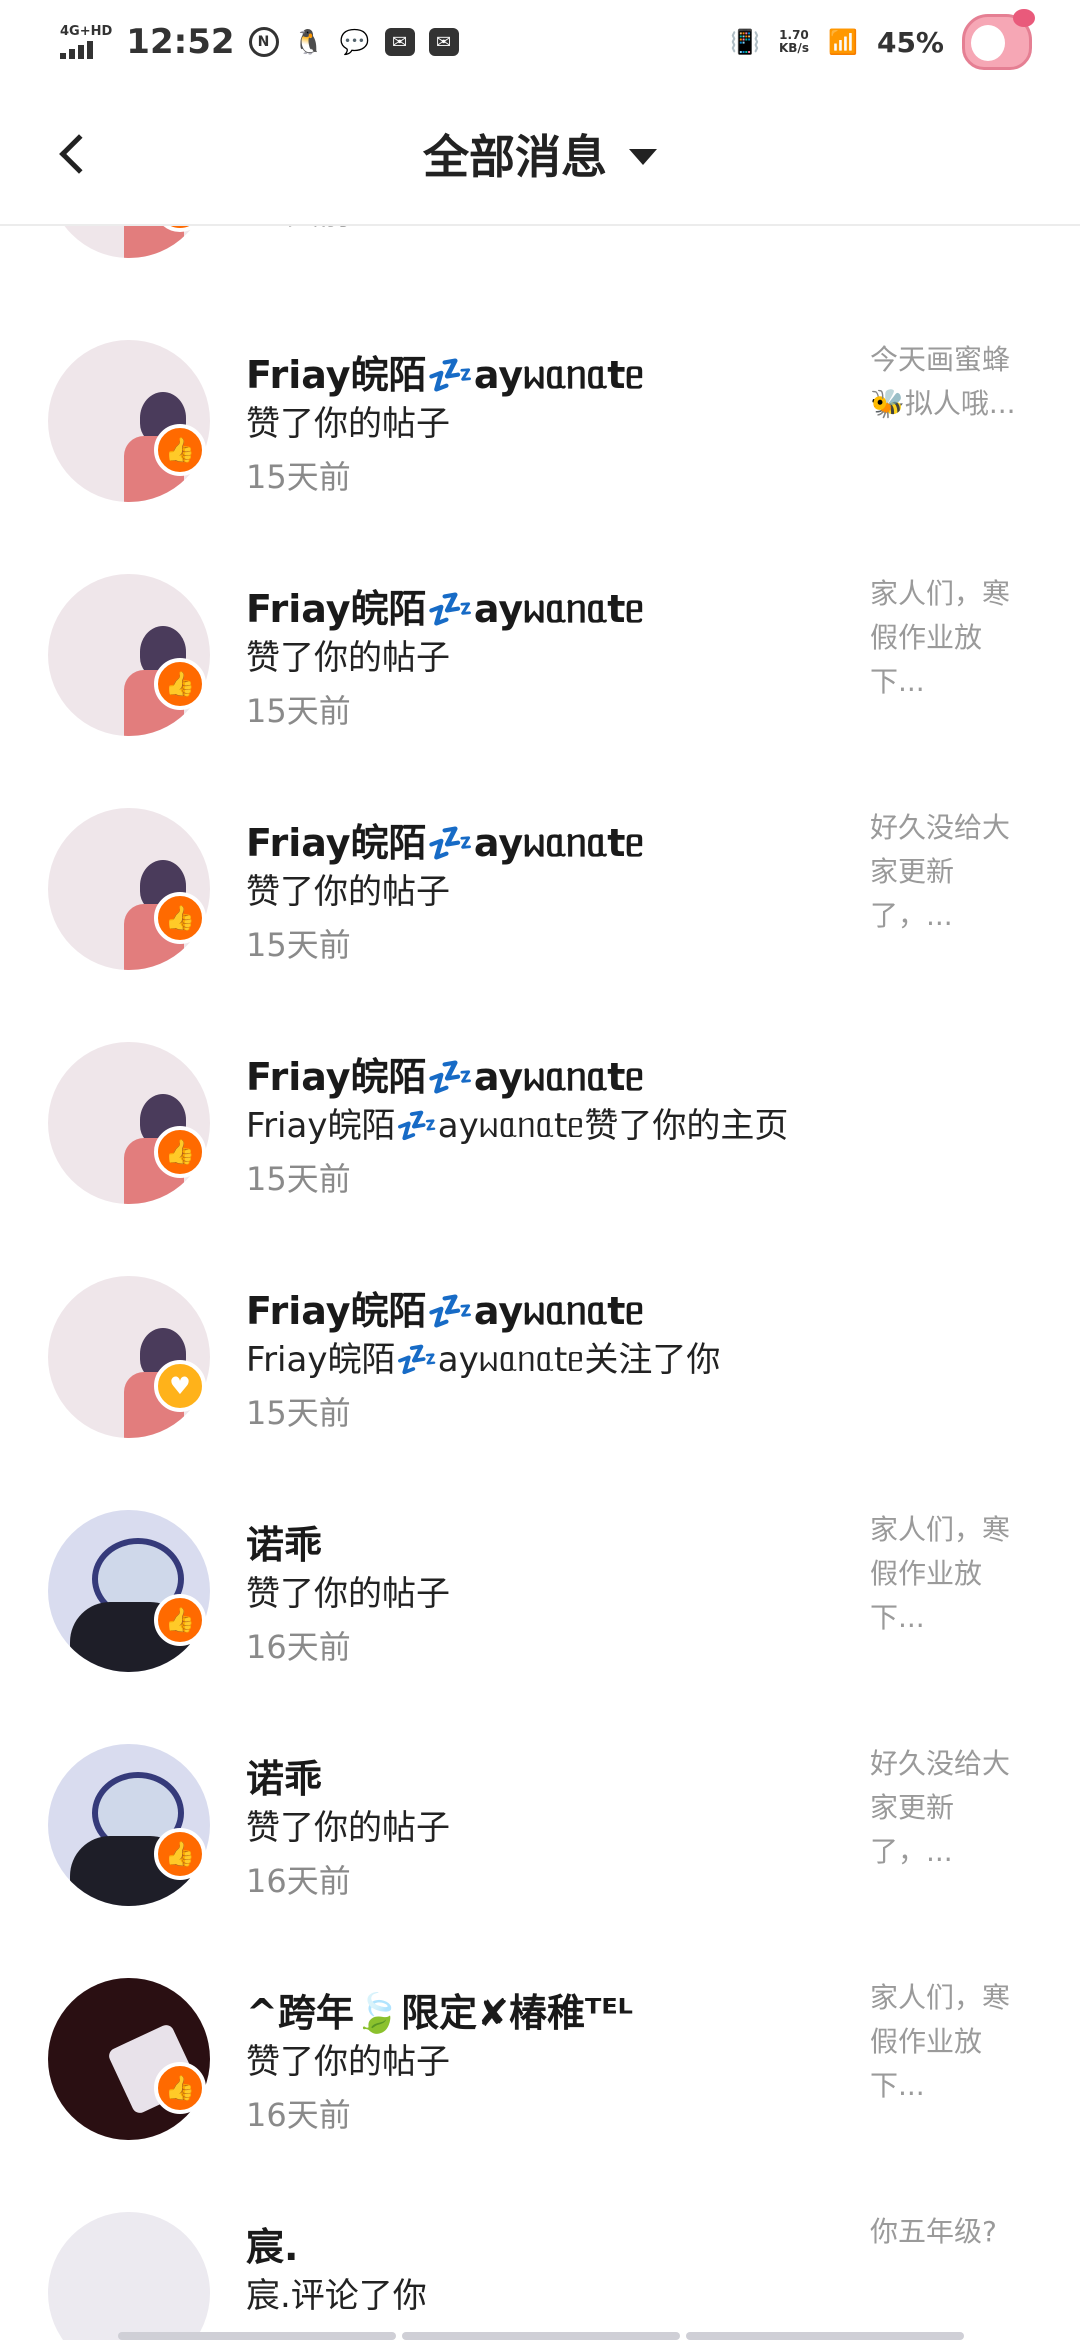 This screenshot has width=1080, height=2340. I want to click on vibrate-icon: 📳, so click(745, 42).